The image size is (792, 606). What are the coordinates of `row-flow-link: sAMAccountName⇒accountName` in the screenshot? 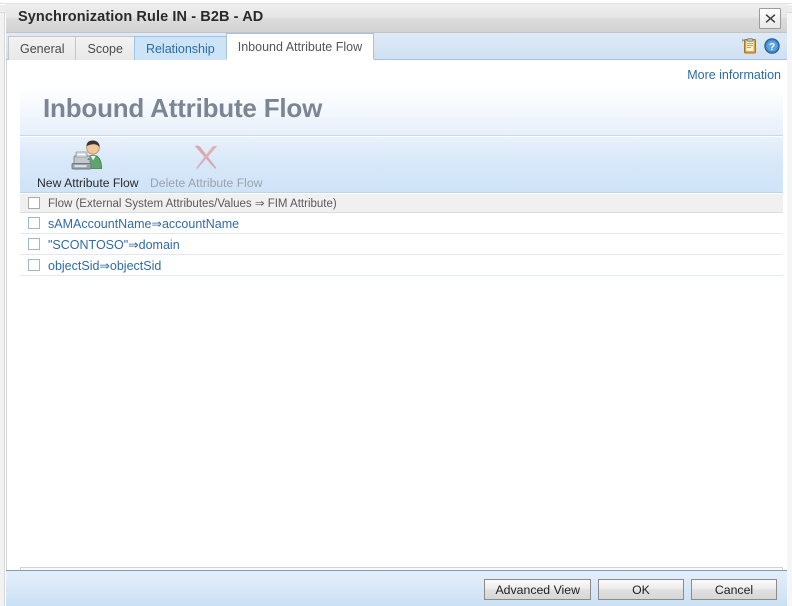 It's located at (143, 223).